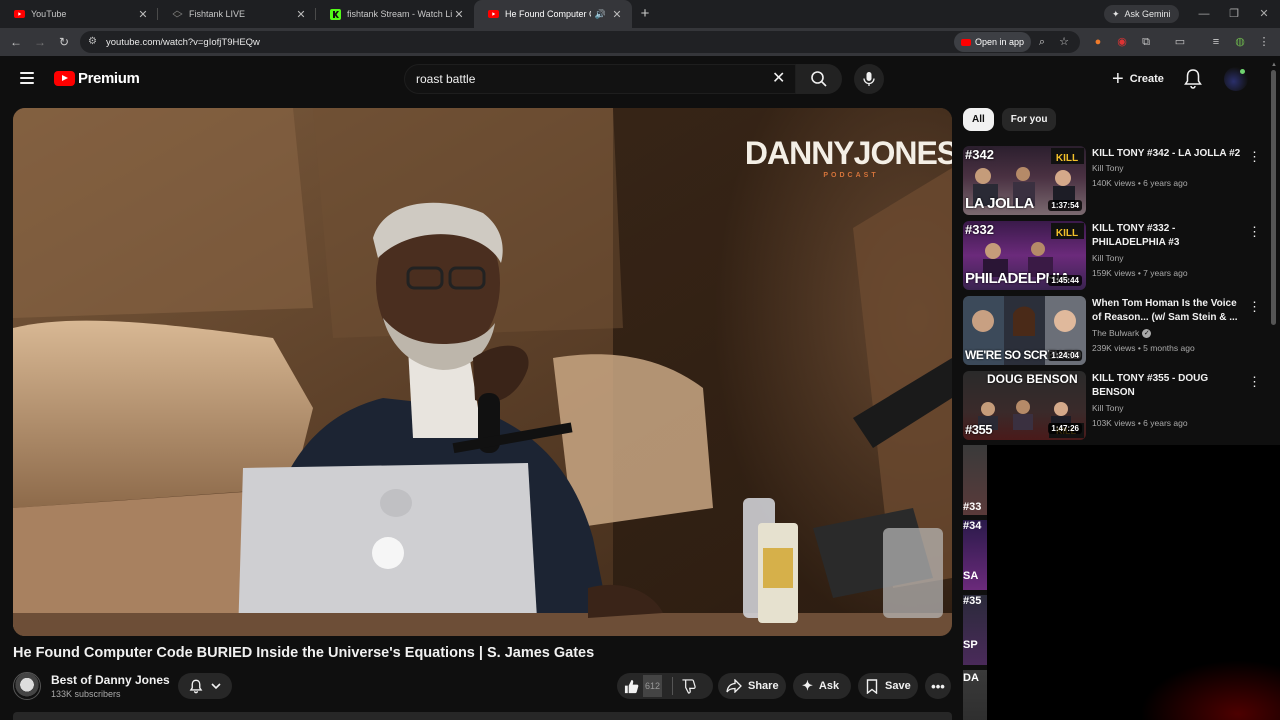 The height and width of the screenshot is (720, 1280). What do you see at coordinates (1216, 42) in the screenshot?
I see `reading-list-icon: ≡` at bounding box center [1216, 42].